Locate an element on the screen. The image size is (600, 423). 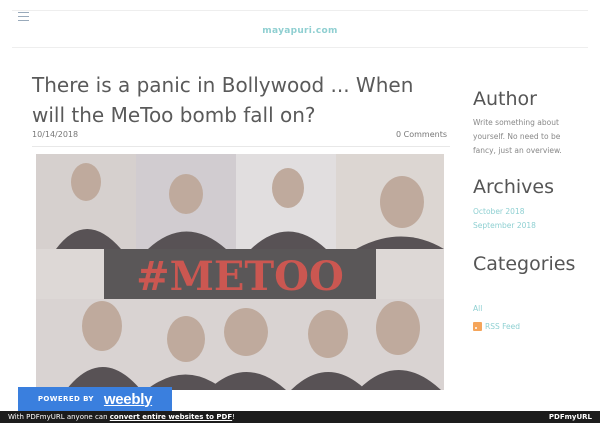
categories-heading: Categories is located at coordinates (524, 264).